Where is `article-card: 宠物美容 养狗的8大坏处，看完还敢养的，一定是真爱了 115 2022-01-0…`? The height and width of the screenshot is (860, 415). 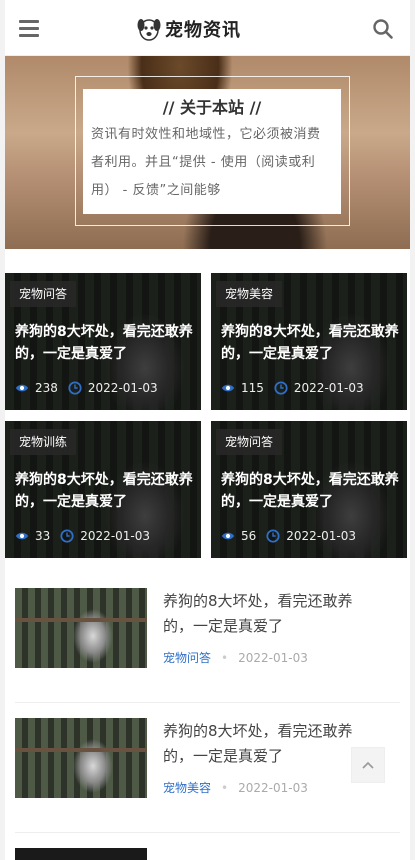
article-card: 宠物美容 养狗的8大坏处，看完还敢养的，一定是真爱了 115 2022-01-0… is located at coordinates (309, 341).